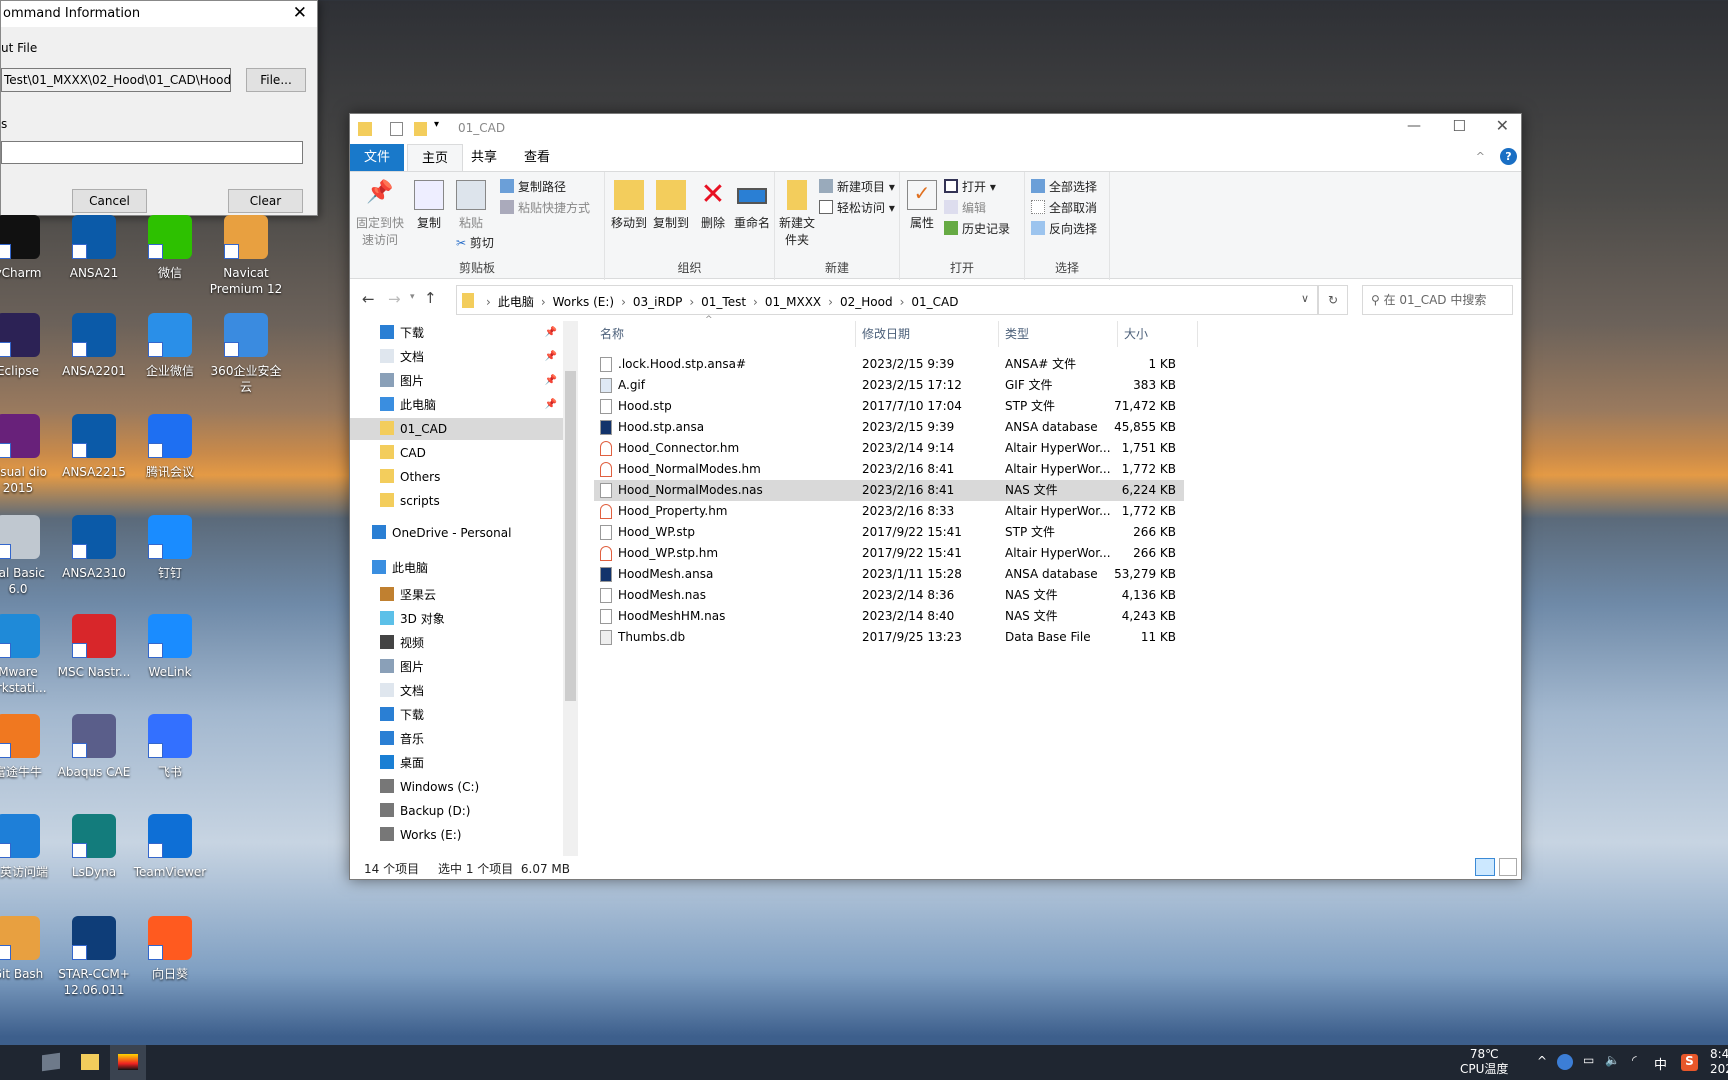 Image resolution: width=1728 pixels, height=1080 pixels. What do you see at coordinates (456, 429) in the screenshot?
I see `nav-item: 01_CAD` at bounding box center [456, 429].